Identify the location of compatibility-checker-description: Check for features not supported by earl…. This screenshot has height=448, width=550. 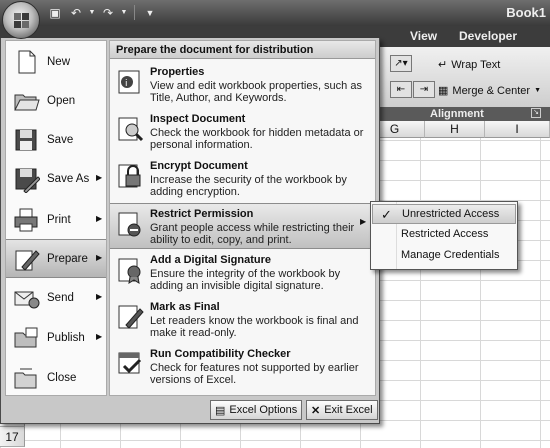
(254, 374).